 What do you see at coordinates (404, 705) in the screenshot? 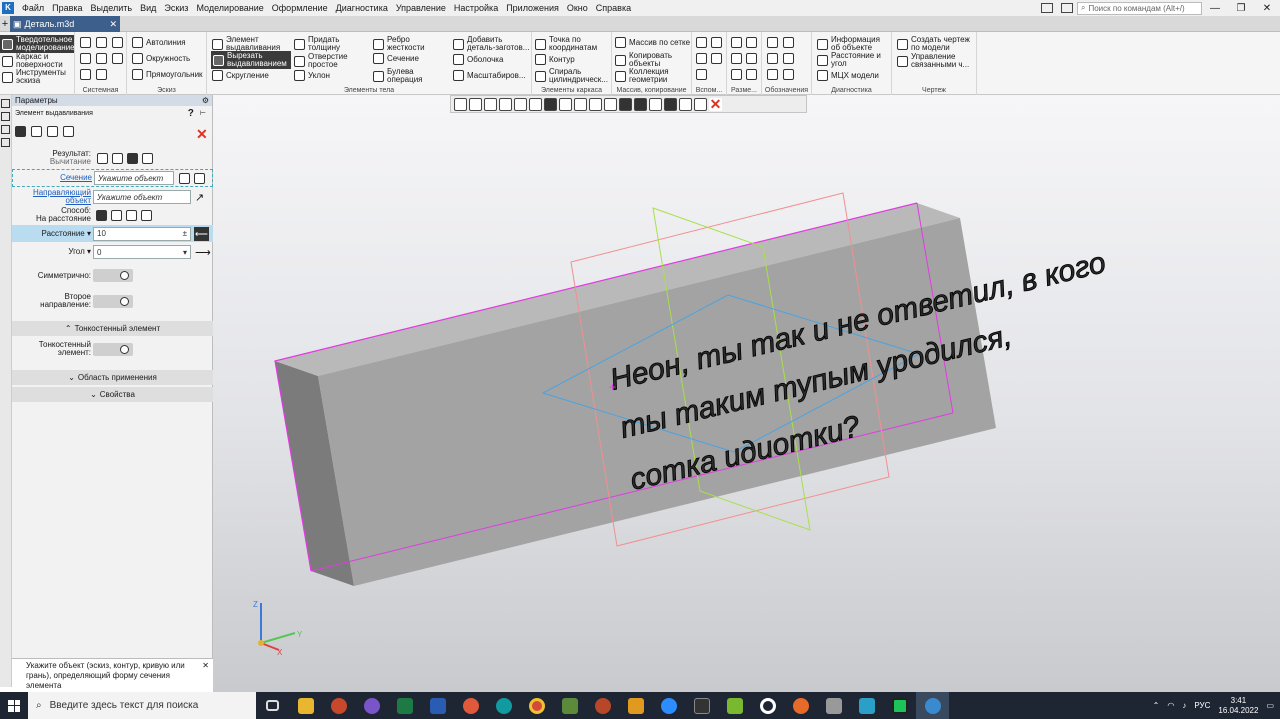
I see `taskbar-excel` at bounding box center [404, 705].